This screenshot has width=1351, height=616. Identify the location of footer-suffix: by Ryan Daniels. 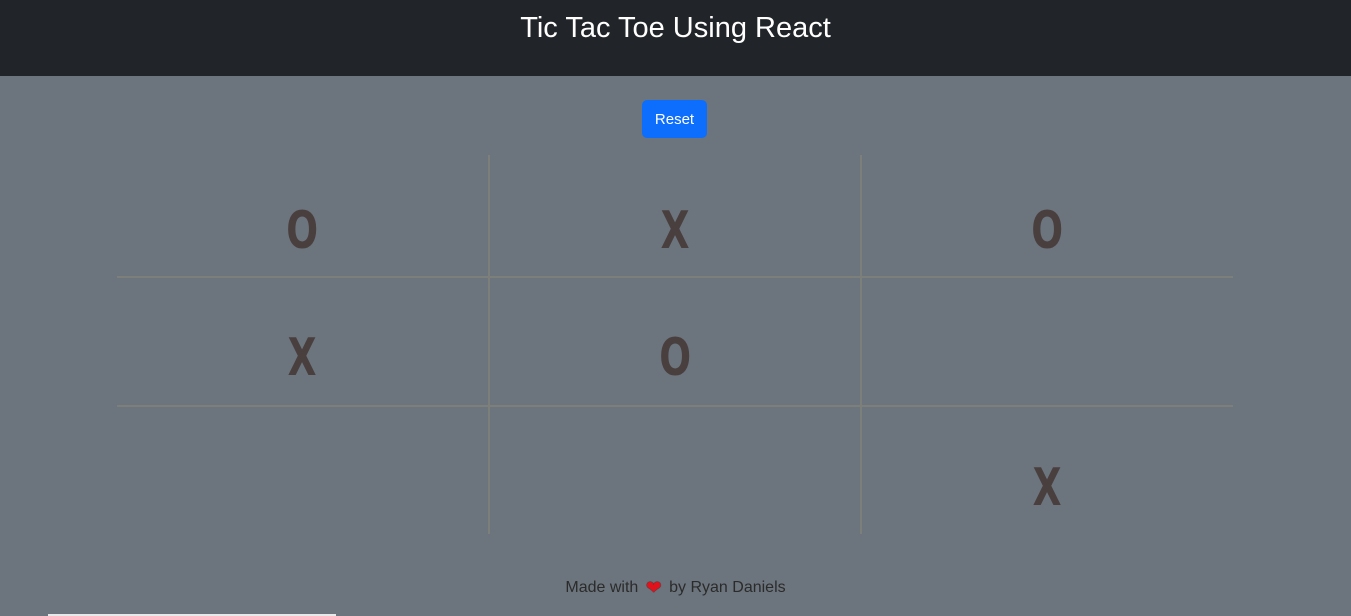
(727, 587).